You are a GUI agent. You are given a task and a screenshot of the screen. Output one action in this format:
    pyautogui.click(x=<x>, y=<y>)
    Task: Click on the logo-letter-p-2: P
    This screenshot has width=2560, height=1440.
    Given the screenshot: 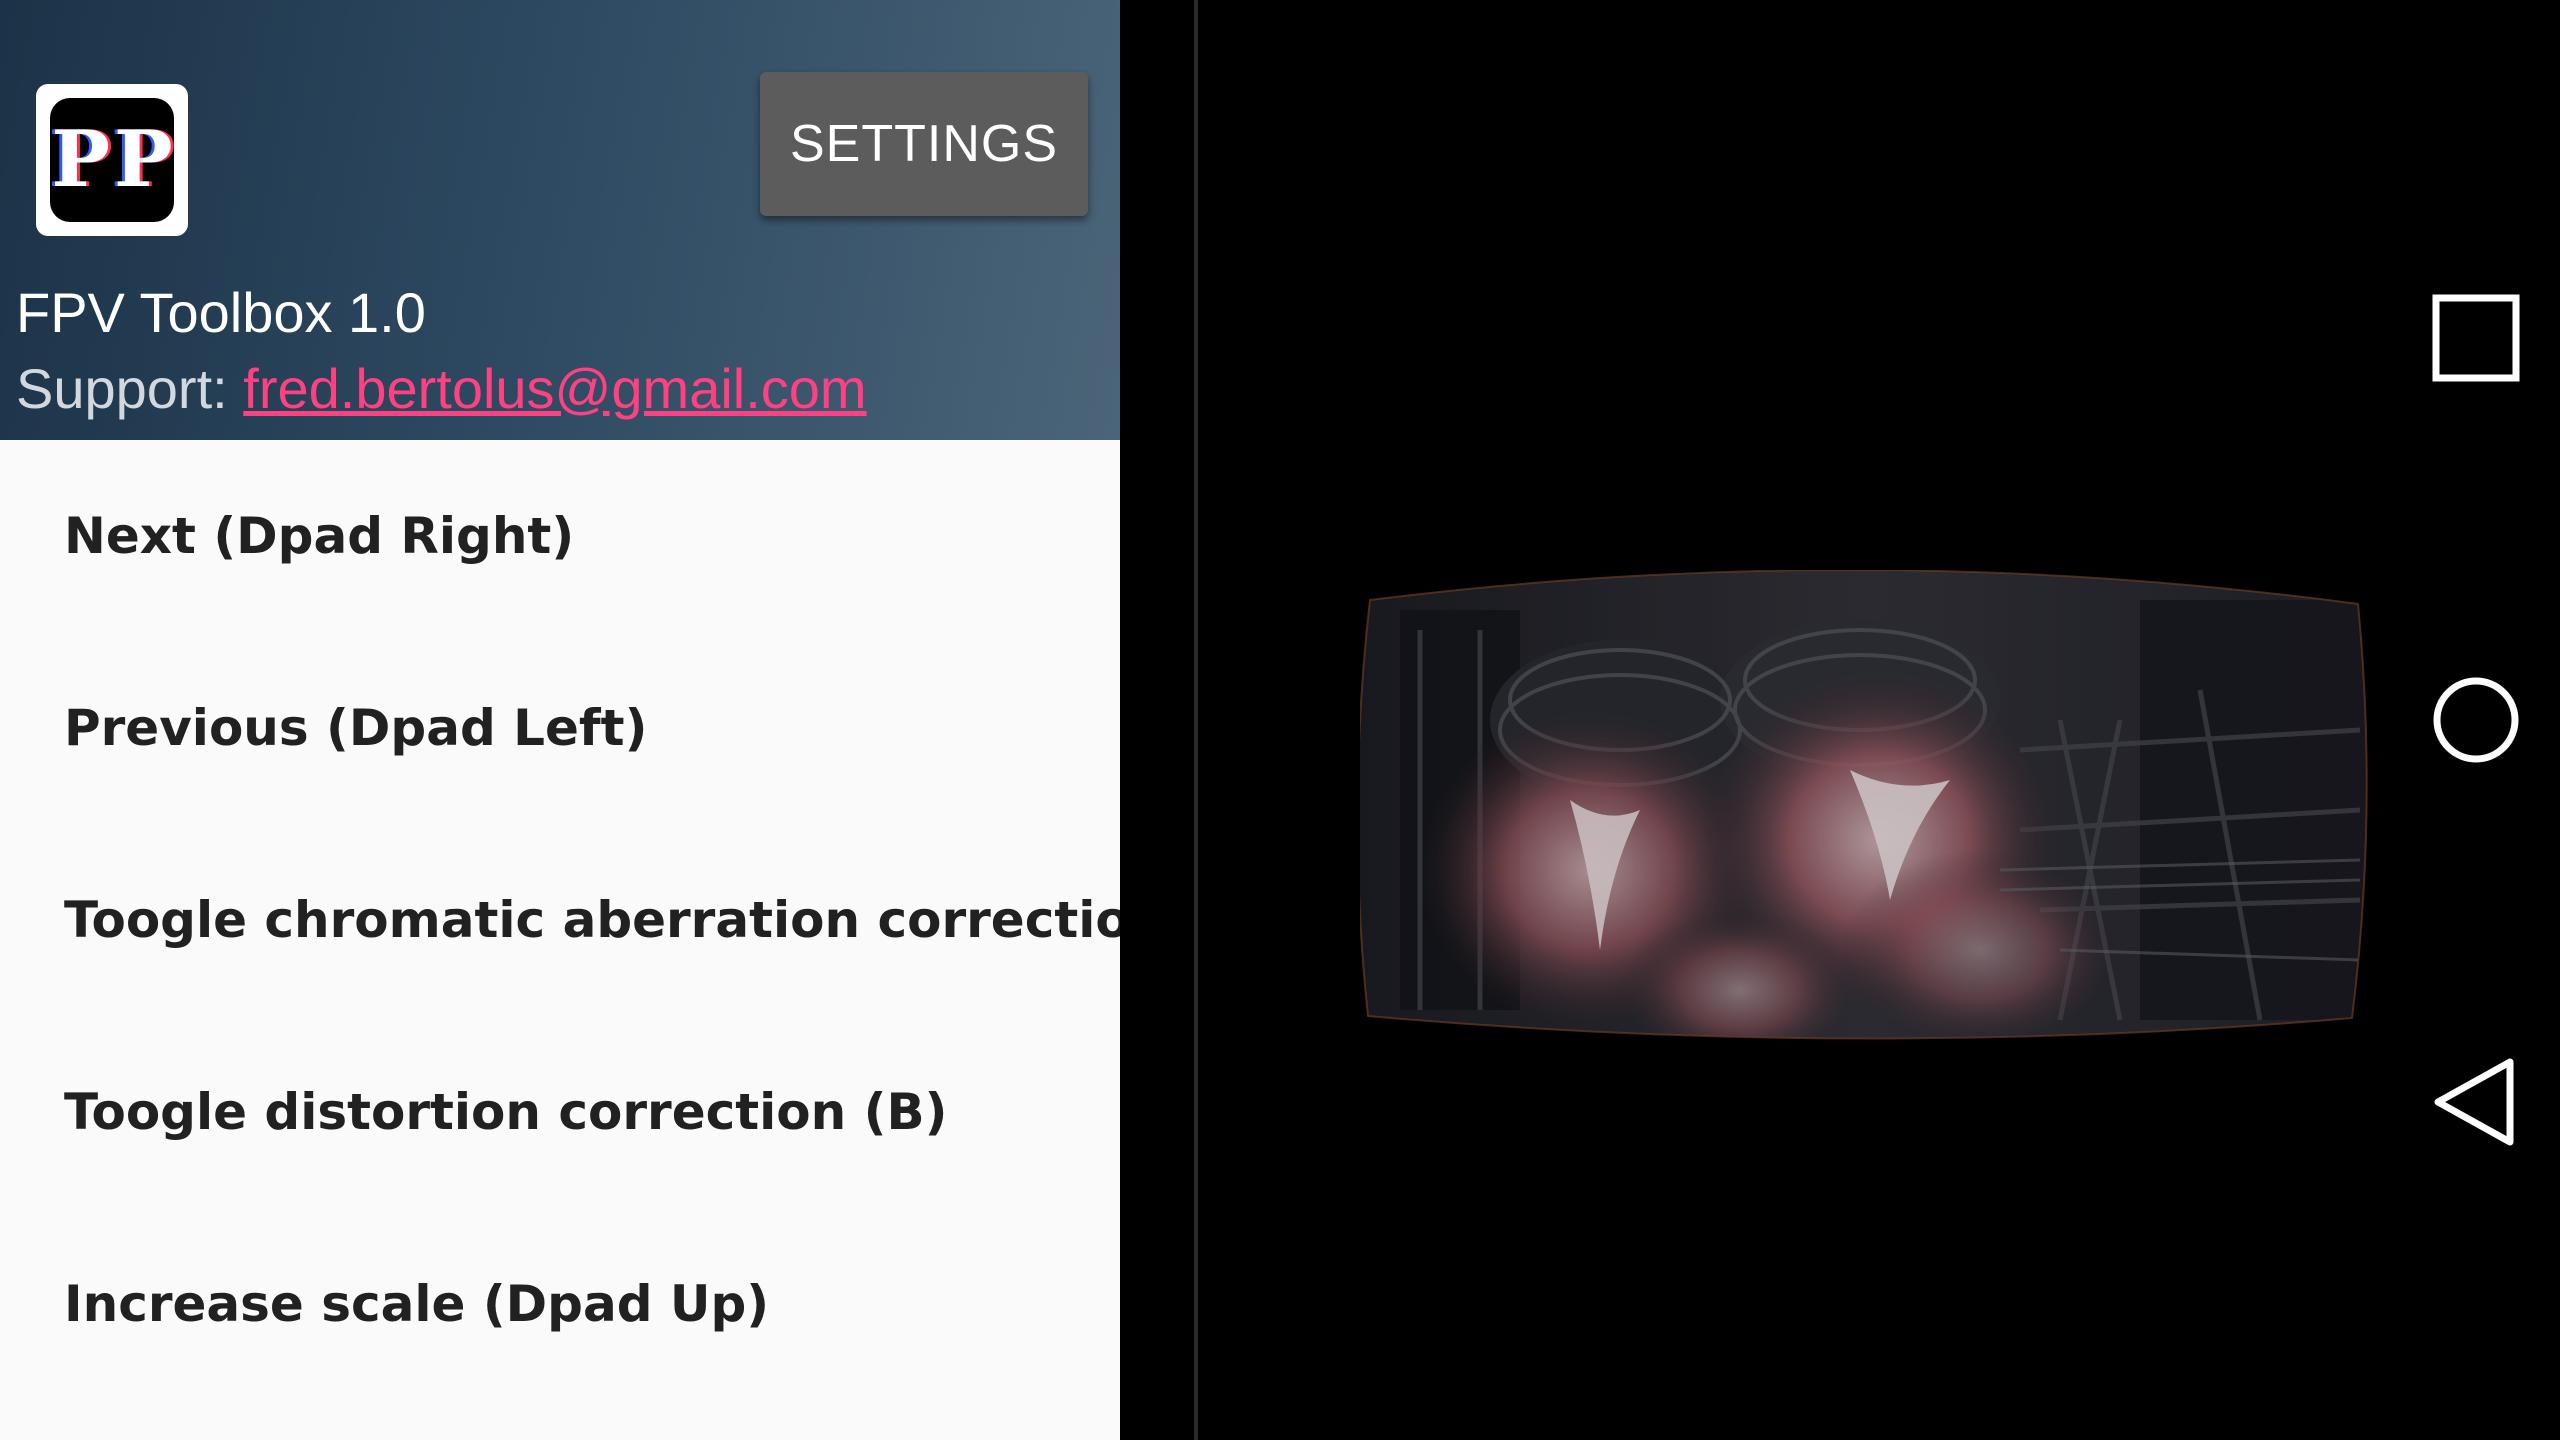 What is the action you would take?
    pyautogui.click(x=143, y=159)
    